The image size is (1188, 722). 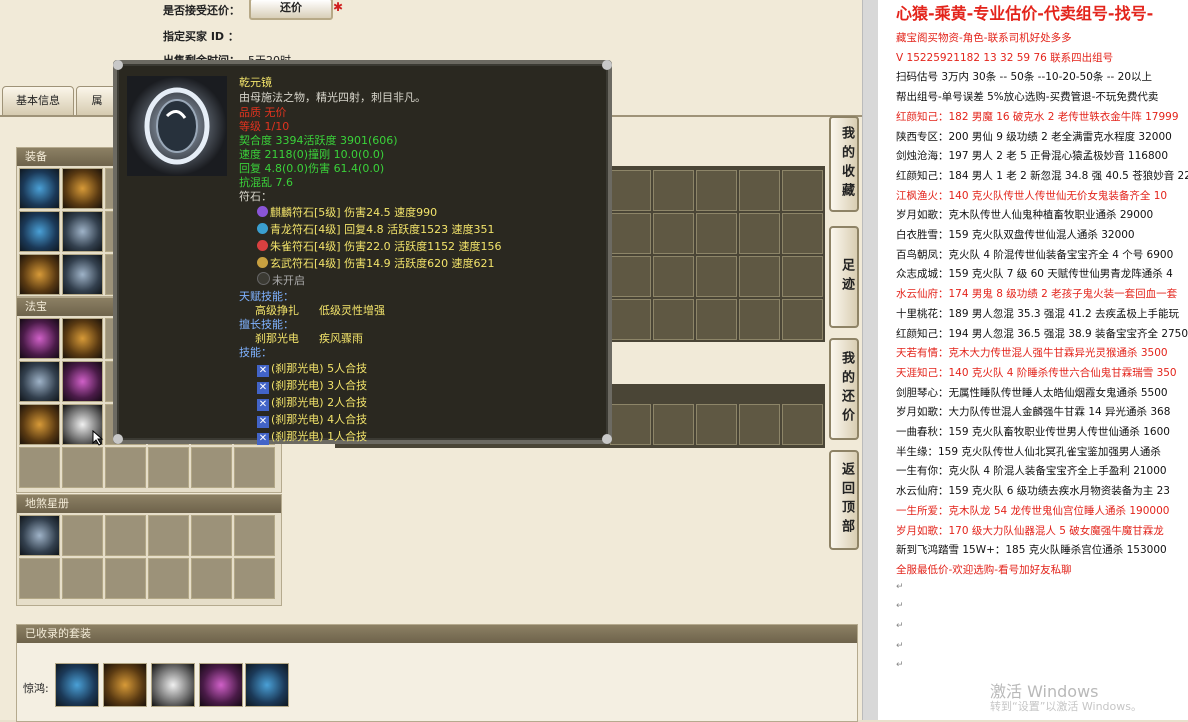 What do you see at coordinates (1037, 116) in the screenshot?
I see `doc-line: 红颜知己：182 男魔 16 破克水 2 老传世轶衣金牛阵 17999` at bounding box center [1037, 116].